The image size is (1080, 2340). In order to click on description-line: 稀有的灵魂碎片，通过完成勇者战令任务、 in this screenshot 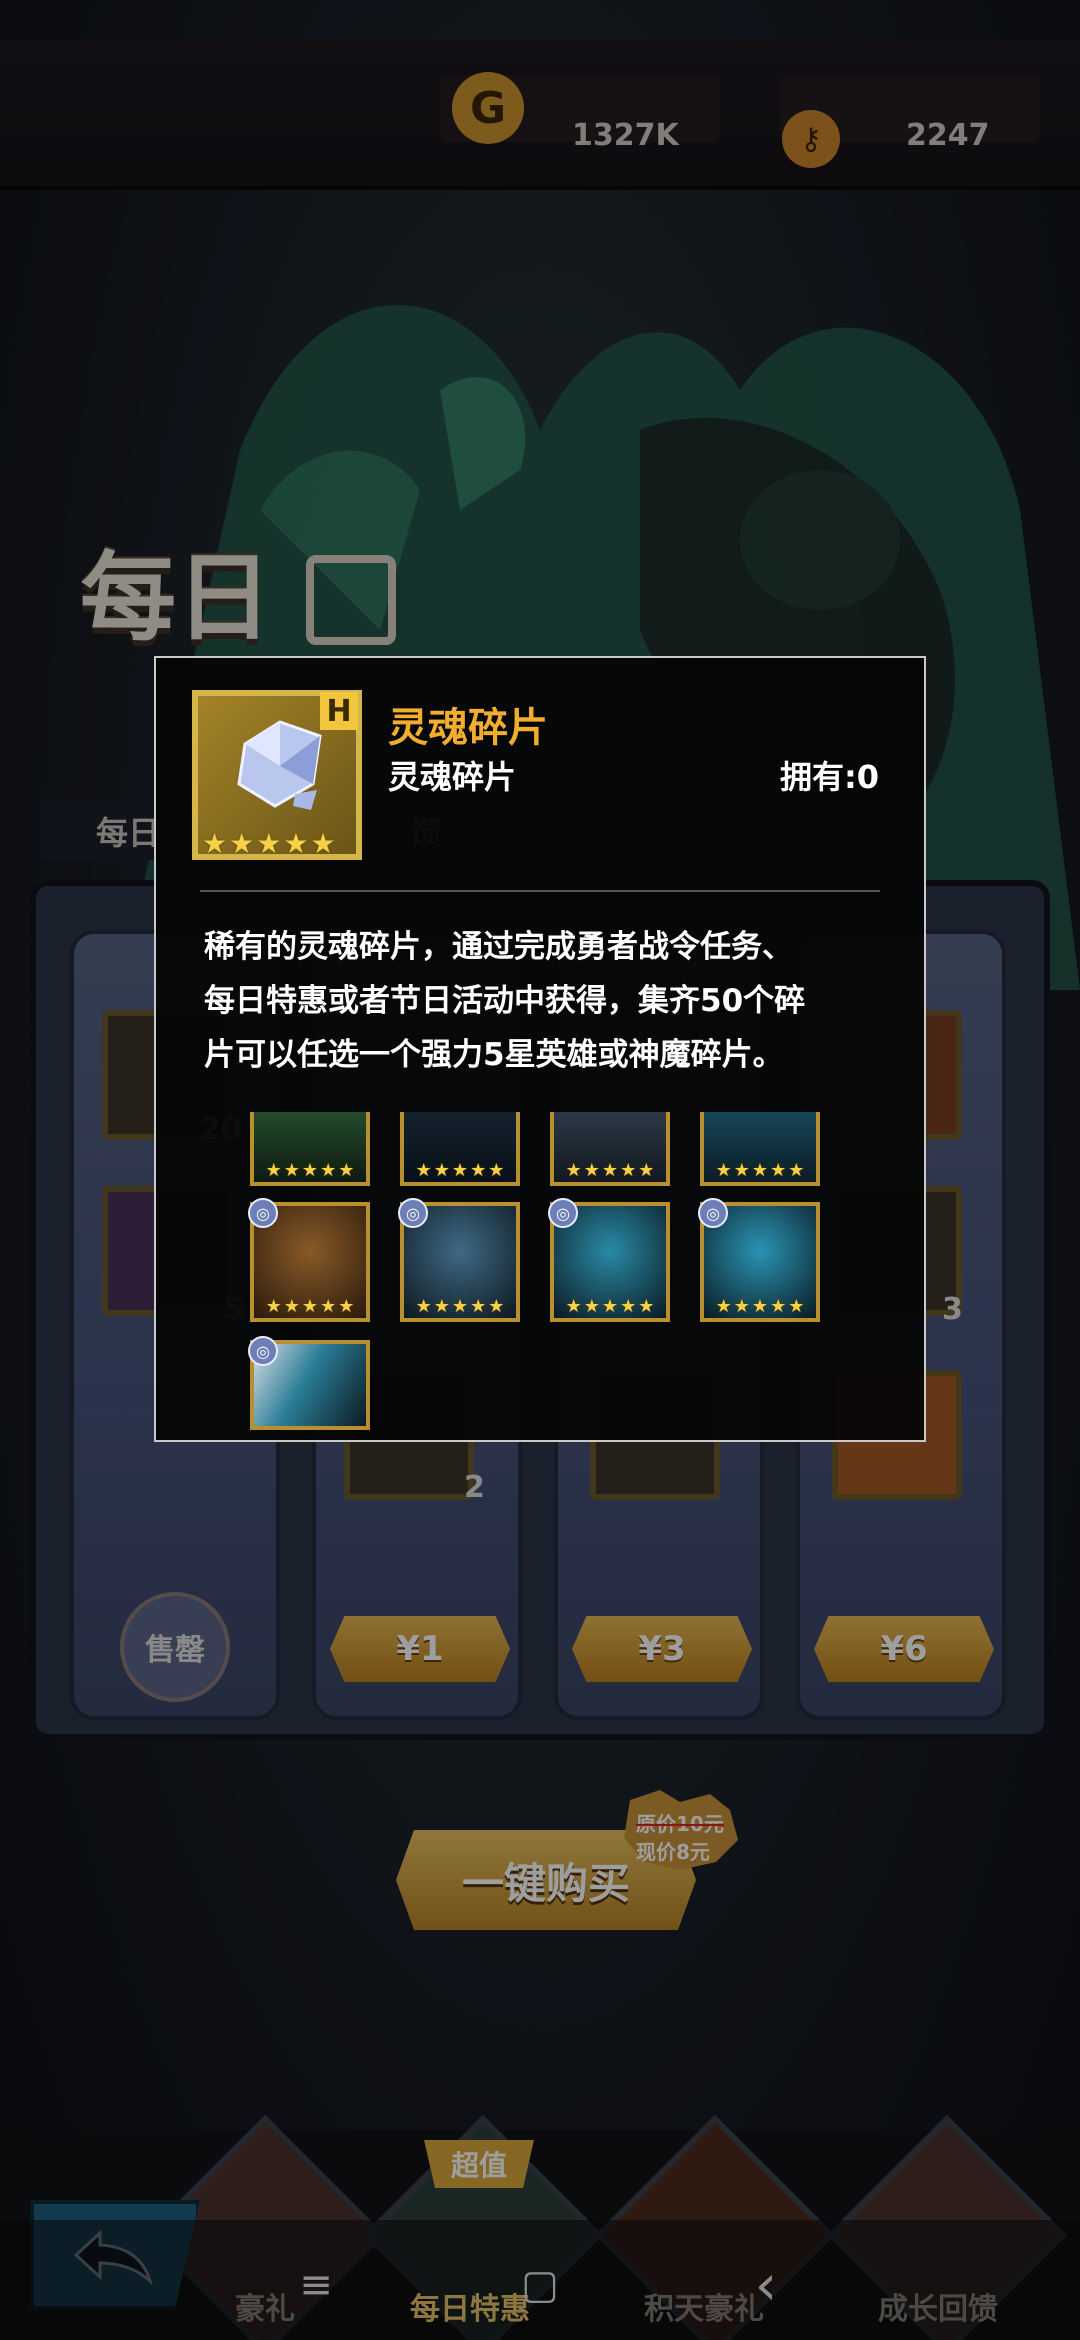, I will do `click(498, 947)`.